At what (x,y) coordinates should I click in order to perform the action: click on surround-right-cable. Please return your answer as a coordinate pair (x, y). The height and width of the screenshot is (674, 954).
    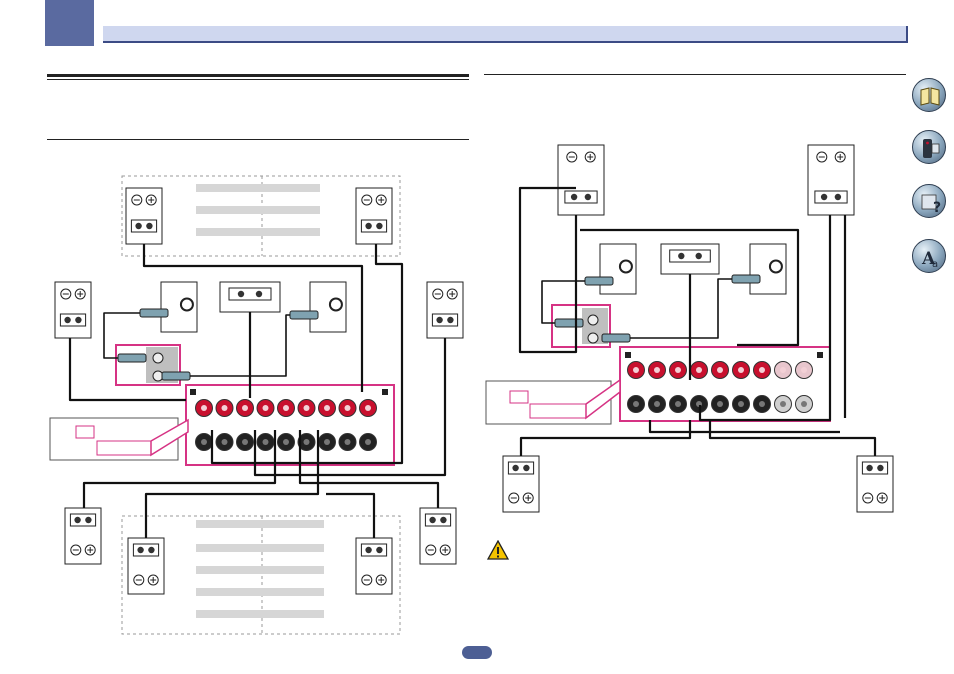
    Looking at the image, I should click on (792, 438).